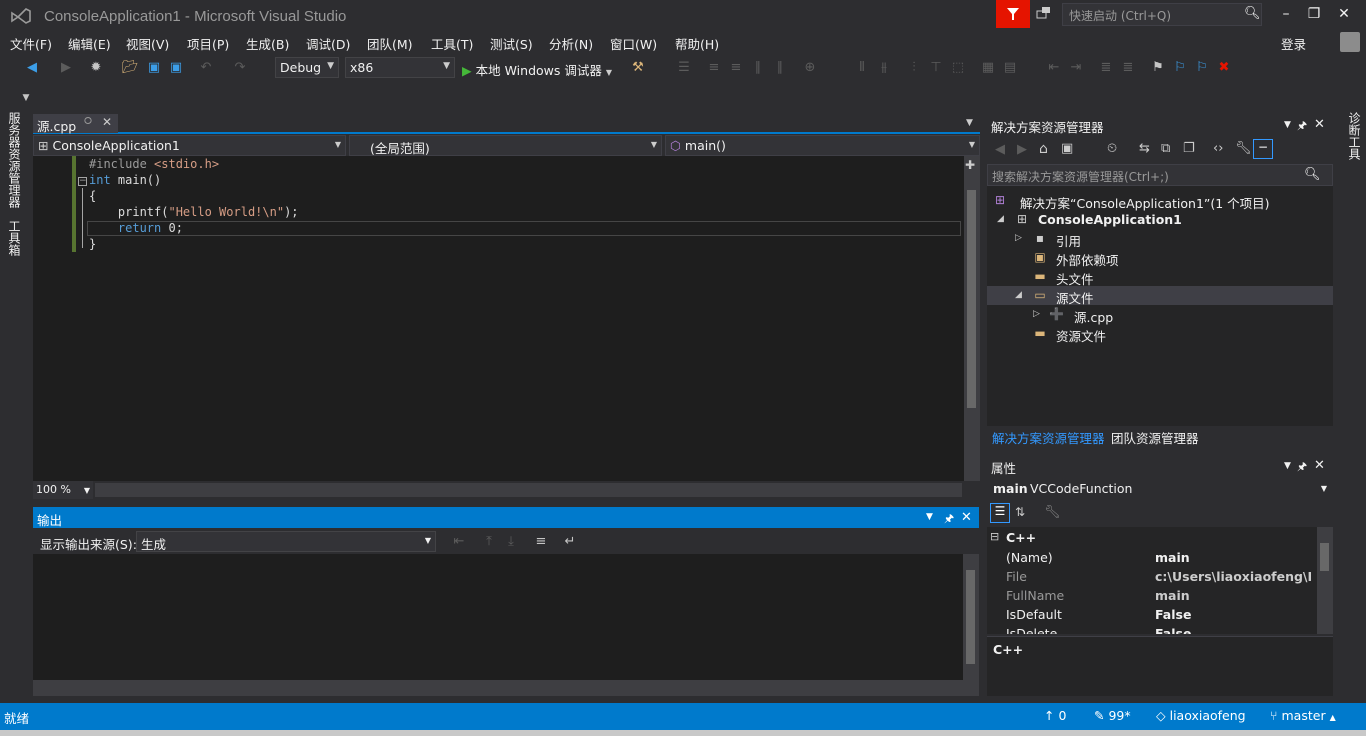 This screenshot has height=736, width=1366. I want to click on home-icon: ⌂, so click(1043, 149).